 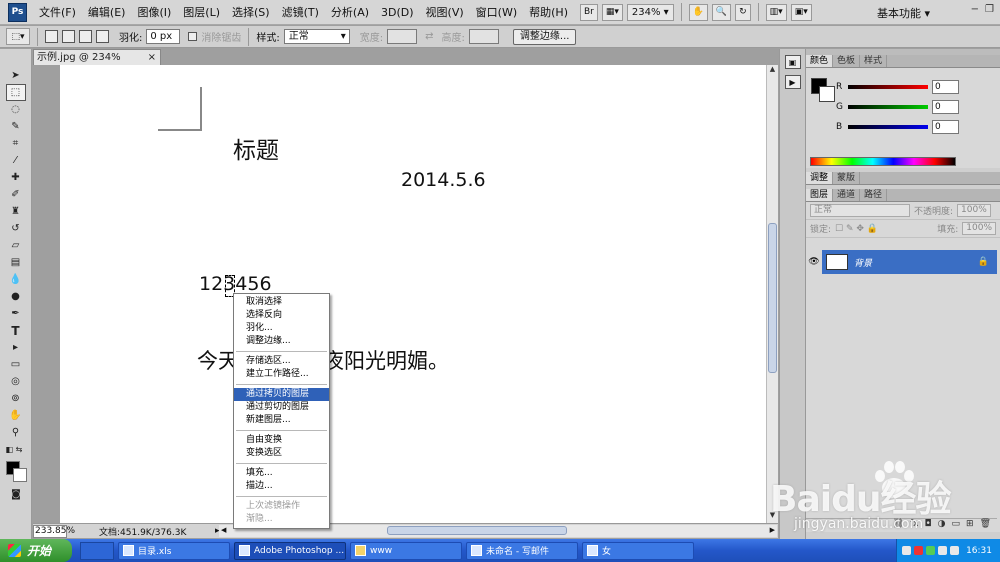 I want to click on task-folder: www, so click(x=406, y=550).